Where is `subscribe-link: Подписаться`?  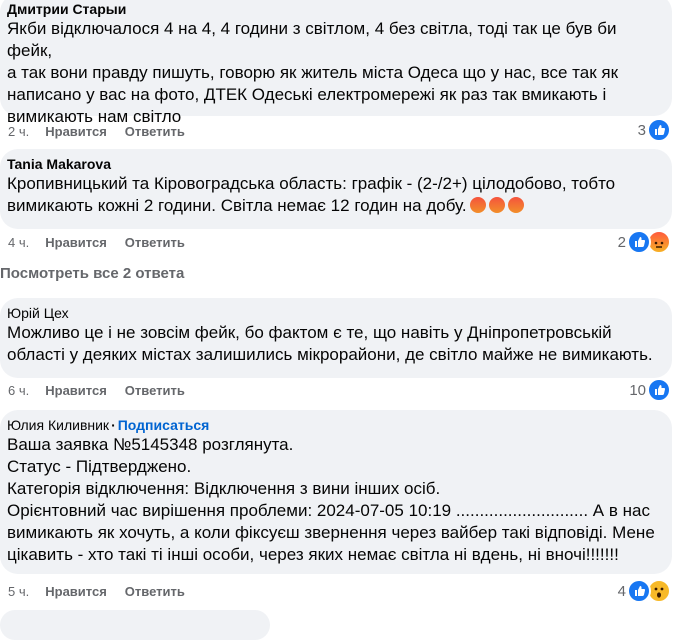
subscribe-link: Подписаться is located at coordinates (164, 425).